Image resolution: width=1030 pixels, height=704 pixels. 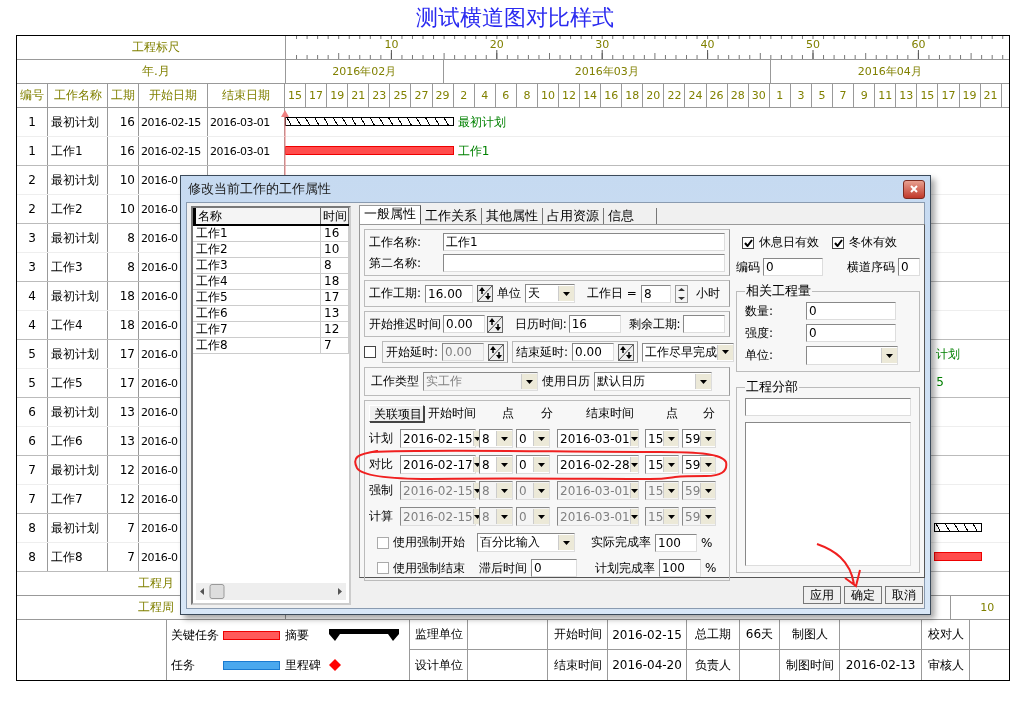 What do you see at coordinates (909, 267) in the screenshot?
I see `lane-order-field: 0` at bounding box center [909, 267].